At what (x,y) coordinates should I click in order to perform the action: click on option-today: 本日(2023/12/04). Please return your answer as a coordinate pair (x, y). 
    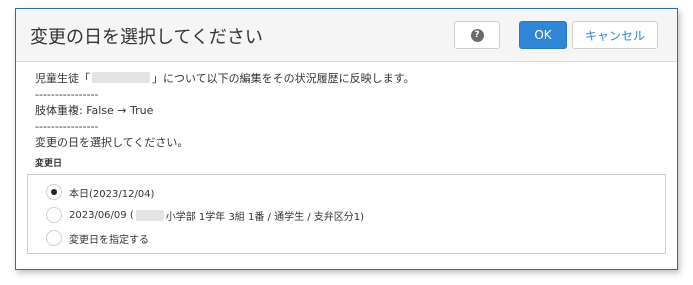
    Looking at the image, I should click on (100, 192).